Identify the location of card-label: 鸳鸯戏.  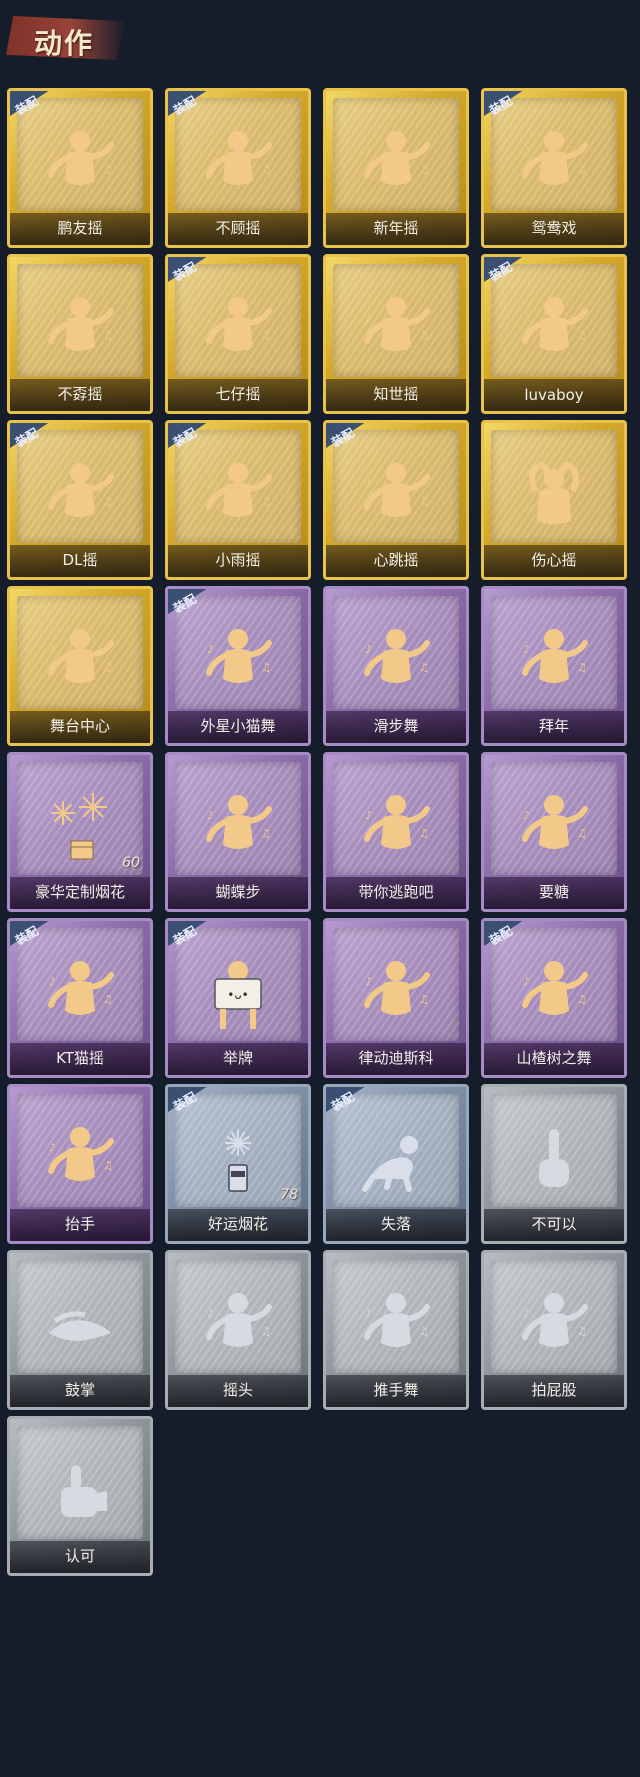
(554, 228).